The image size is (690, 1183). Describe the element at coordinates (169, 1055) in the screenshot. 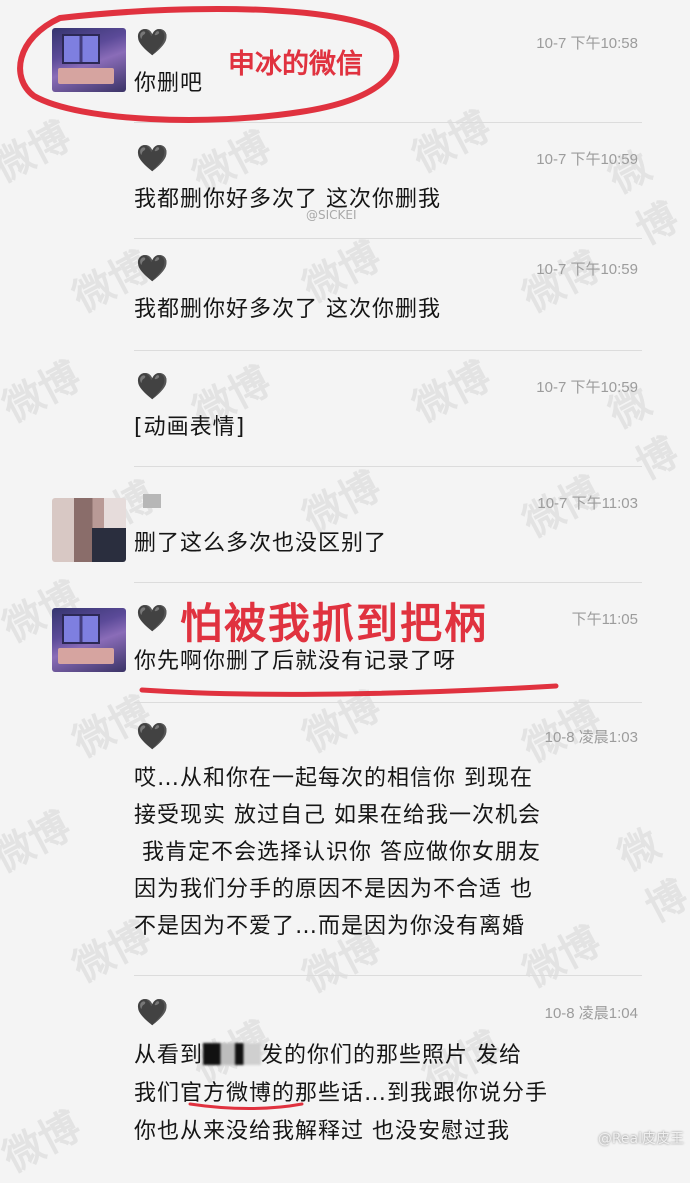

I see `text-segment: 从看到` at that location.